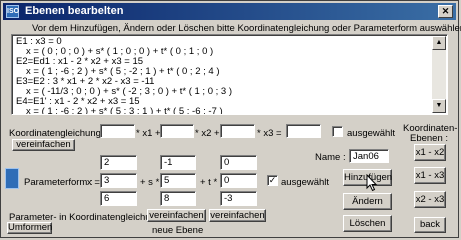  Describe the element at coordinates (330, 157) in the screenshot. I see `name-label: Name :` at that location.